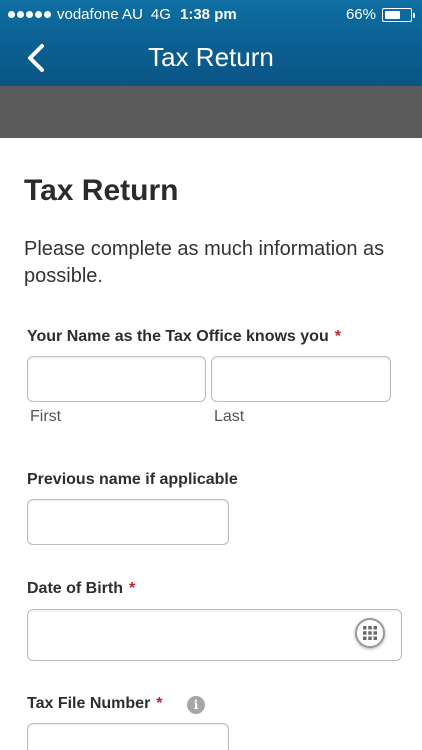 This screenshot has height=750, width=422. What do you see at coordinates (392, 14) in the screenshot?
I see `battery-fill` at bounding box center [392, 14].